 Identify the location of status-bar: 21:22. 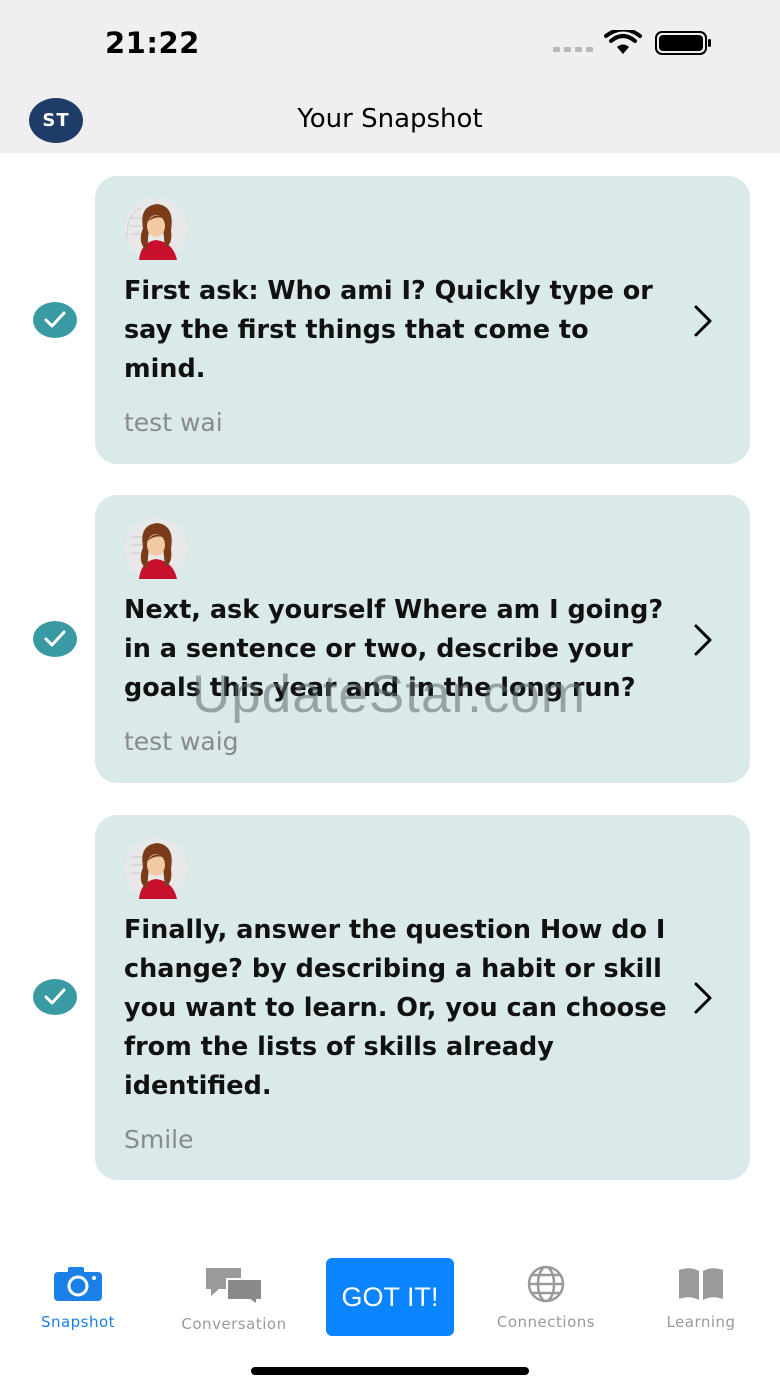
(390, 45).